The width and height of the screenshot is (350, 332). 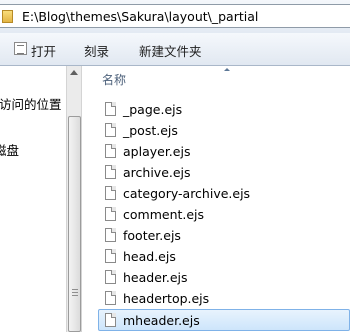 I want to click on file-row: headertop.ejs, so click(x=222, y=298).